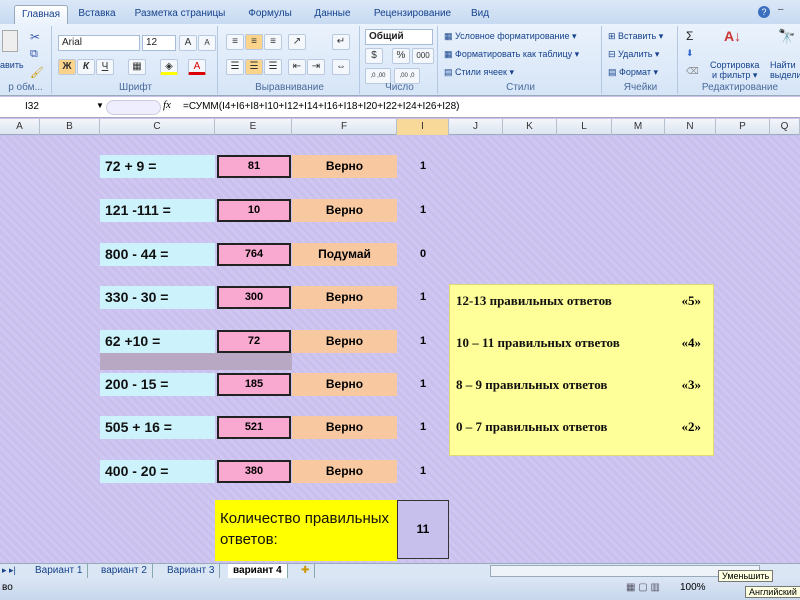  I want to click on increase-indent-icon: ⇥, so click(316, 67).